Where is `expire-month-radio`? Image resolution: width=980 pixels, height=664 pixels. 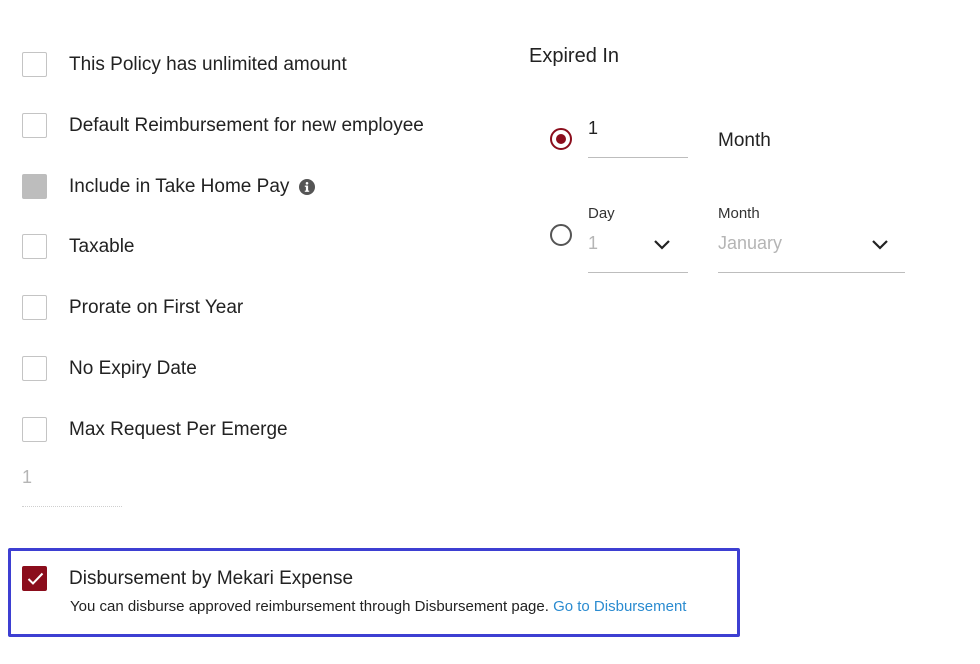 expire-month-radio is located at coordinates (561, 139).